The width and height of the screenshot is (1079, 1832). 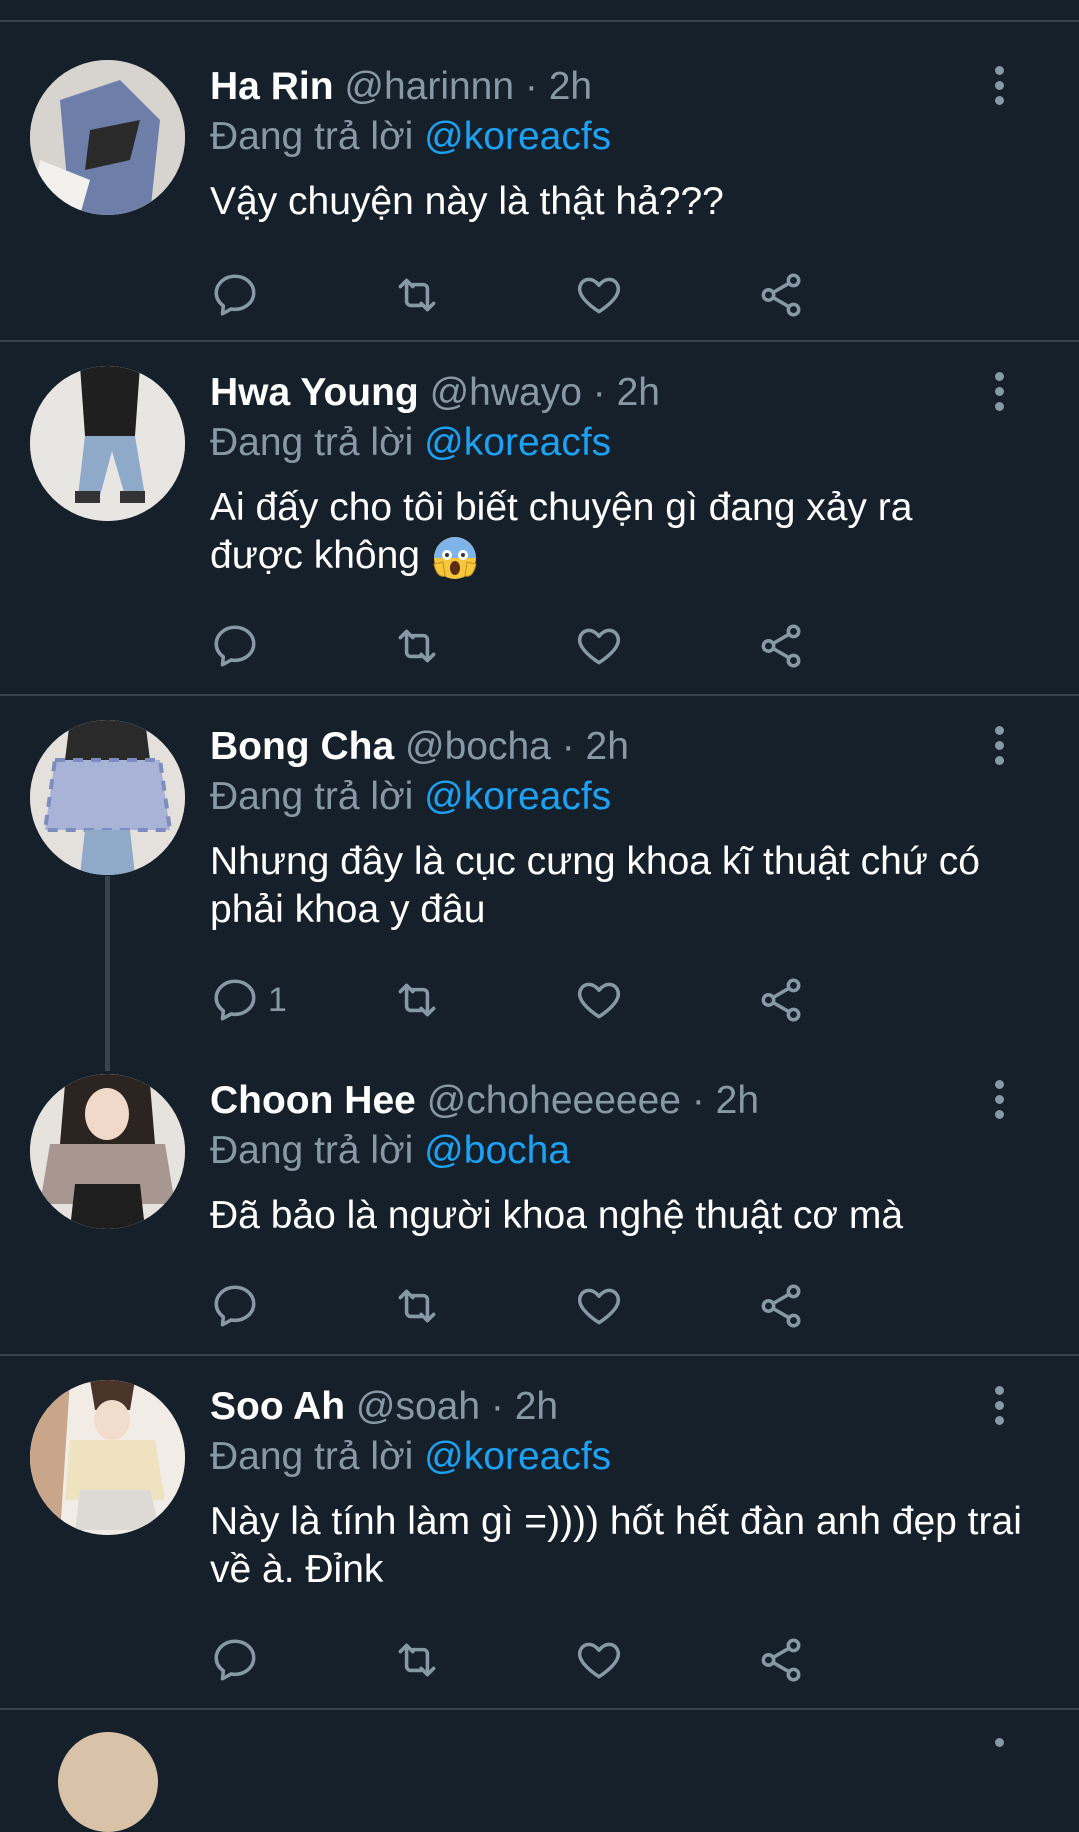 I want to click on tweet-header: Choon Hee @choheeeeee · 2h, so click(x=484, y=1101).